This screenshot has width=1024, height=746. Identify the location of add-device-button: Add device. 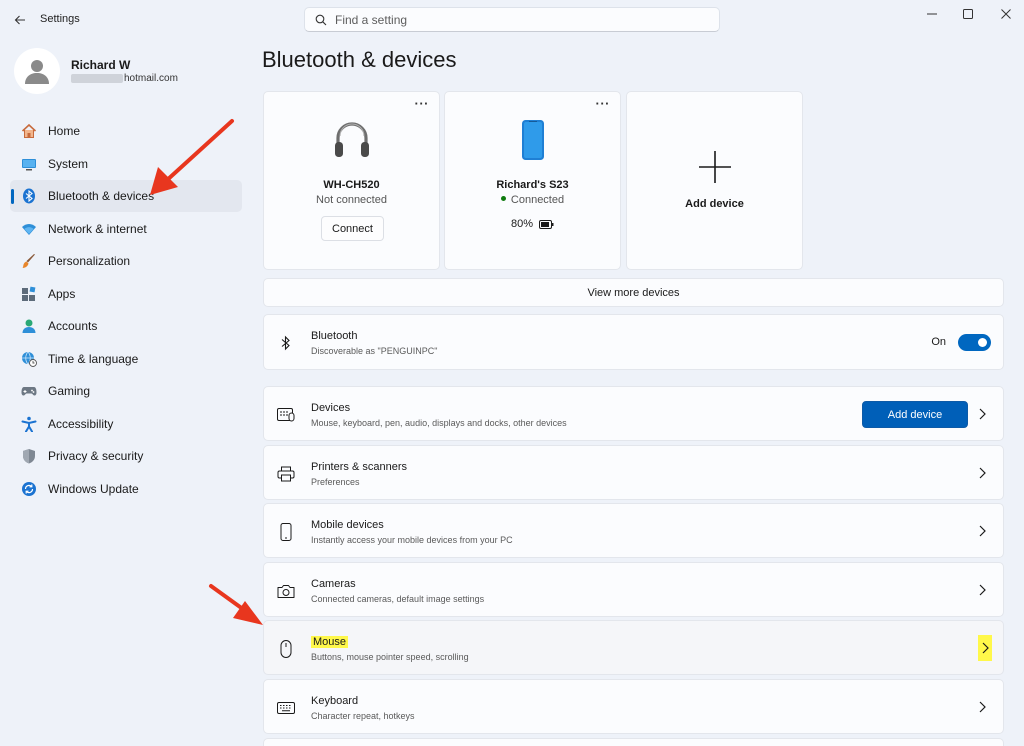
(915, 414).